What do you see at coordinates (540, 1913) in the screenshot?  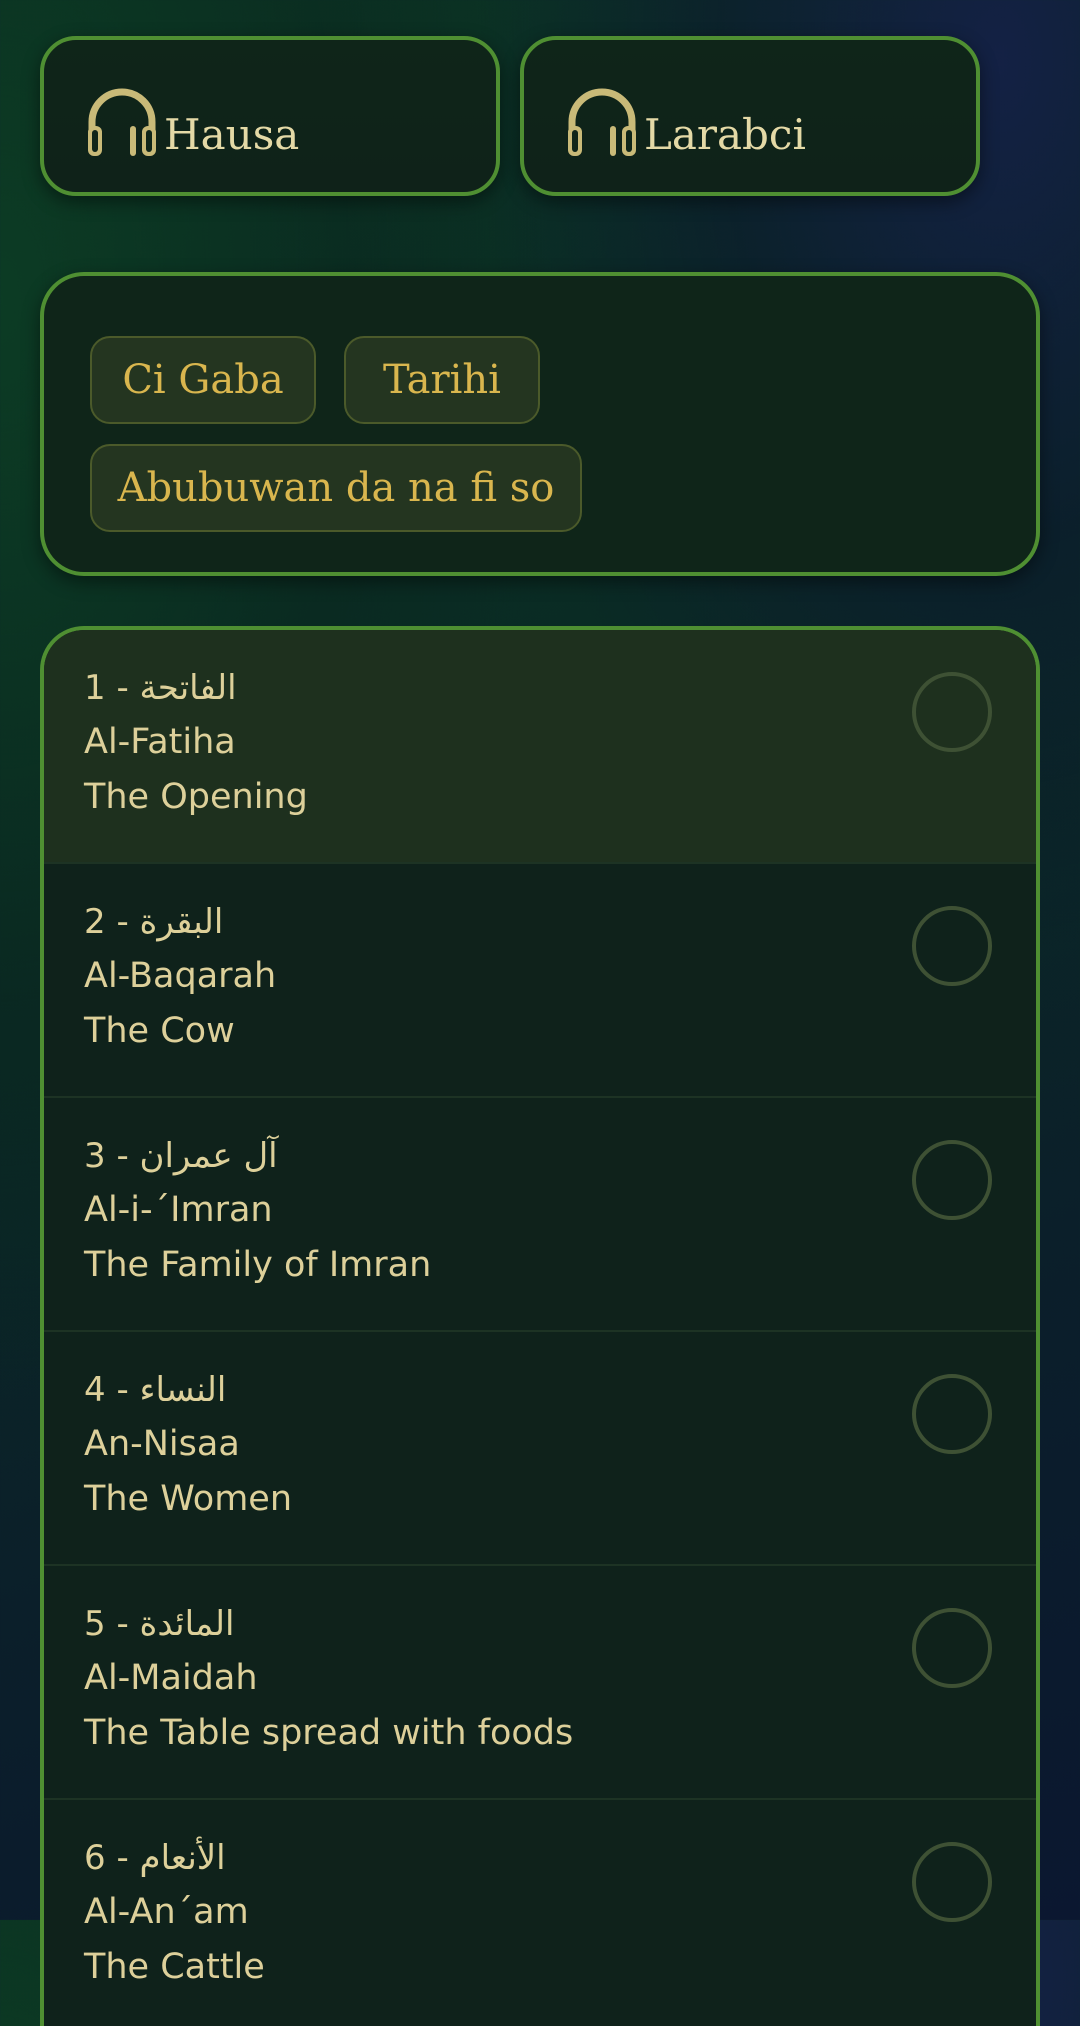 I see `surah-row: 6 - الأنعام Al-An´am The Cattle` at bounding box center [540, 1913].